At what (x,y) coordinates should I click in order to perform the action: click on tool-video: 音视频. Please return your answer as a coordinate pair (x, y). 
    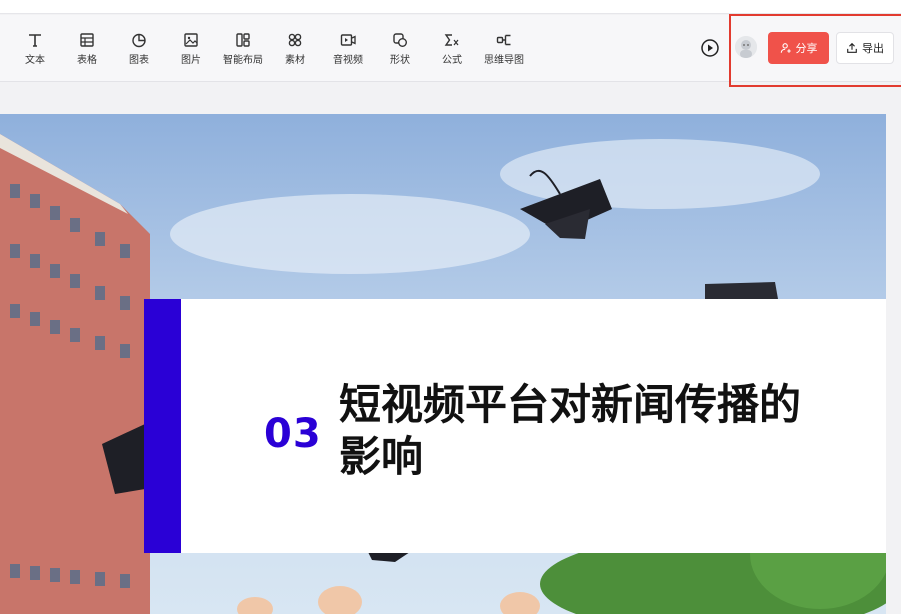
    Looking at the image, I should click on (348, 50).